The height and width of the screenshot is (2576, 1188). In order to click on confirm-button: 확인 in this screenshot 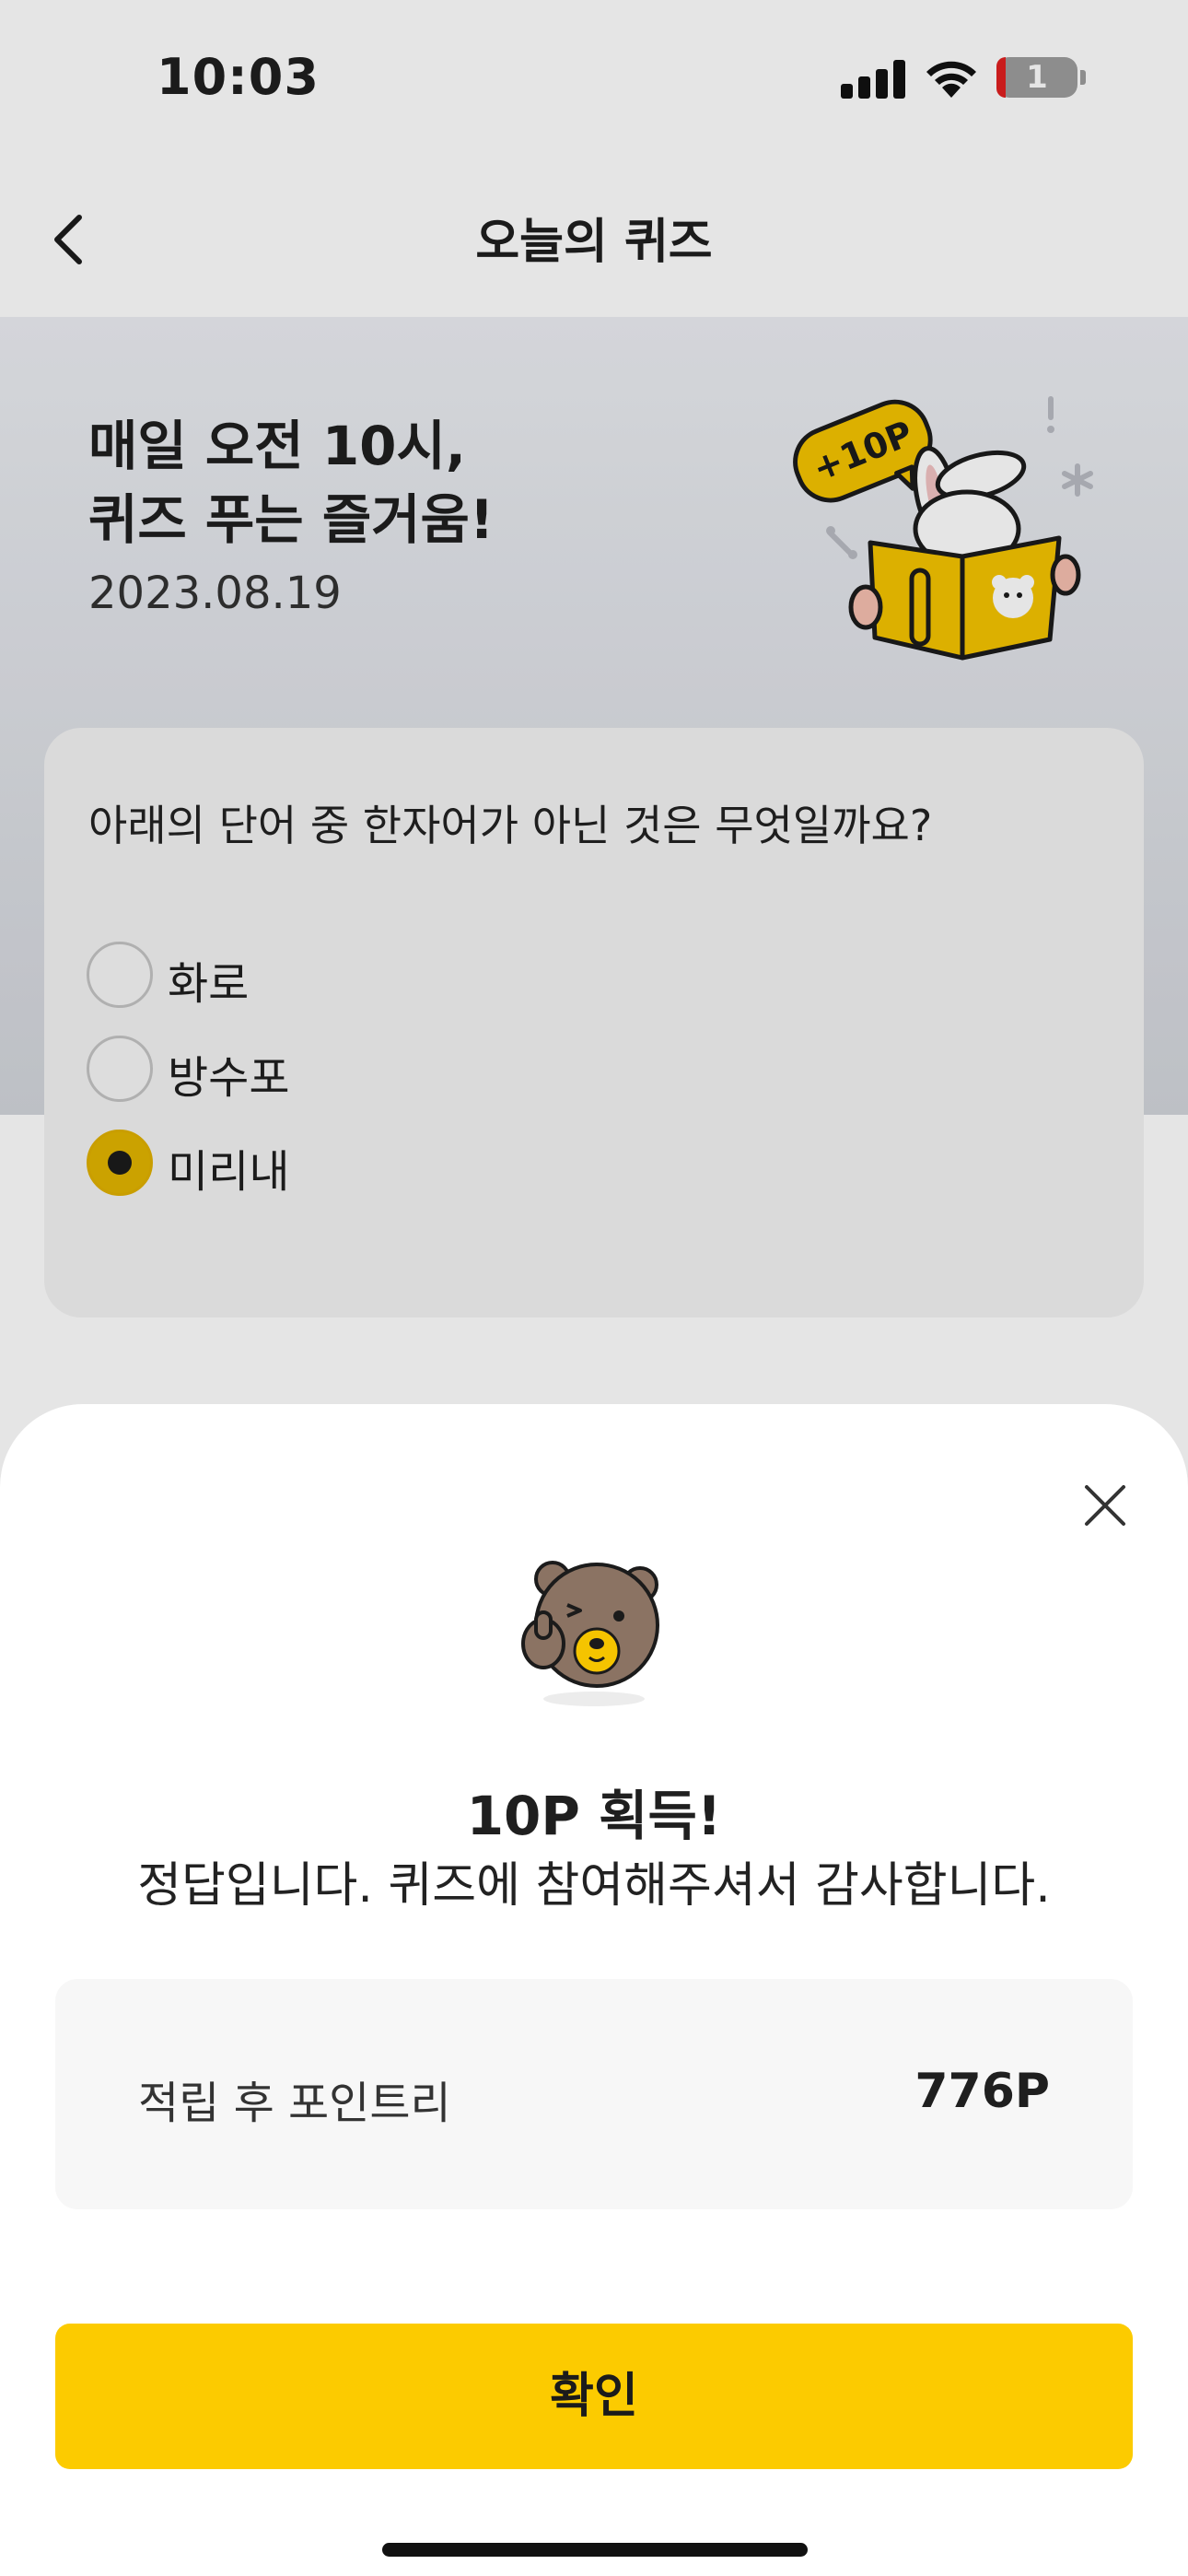, I will do `click(594, 2396)`.